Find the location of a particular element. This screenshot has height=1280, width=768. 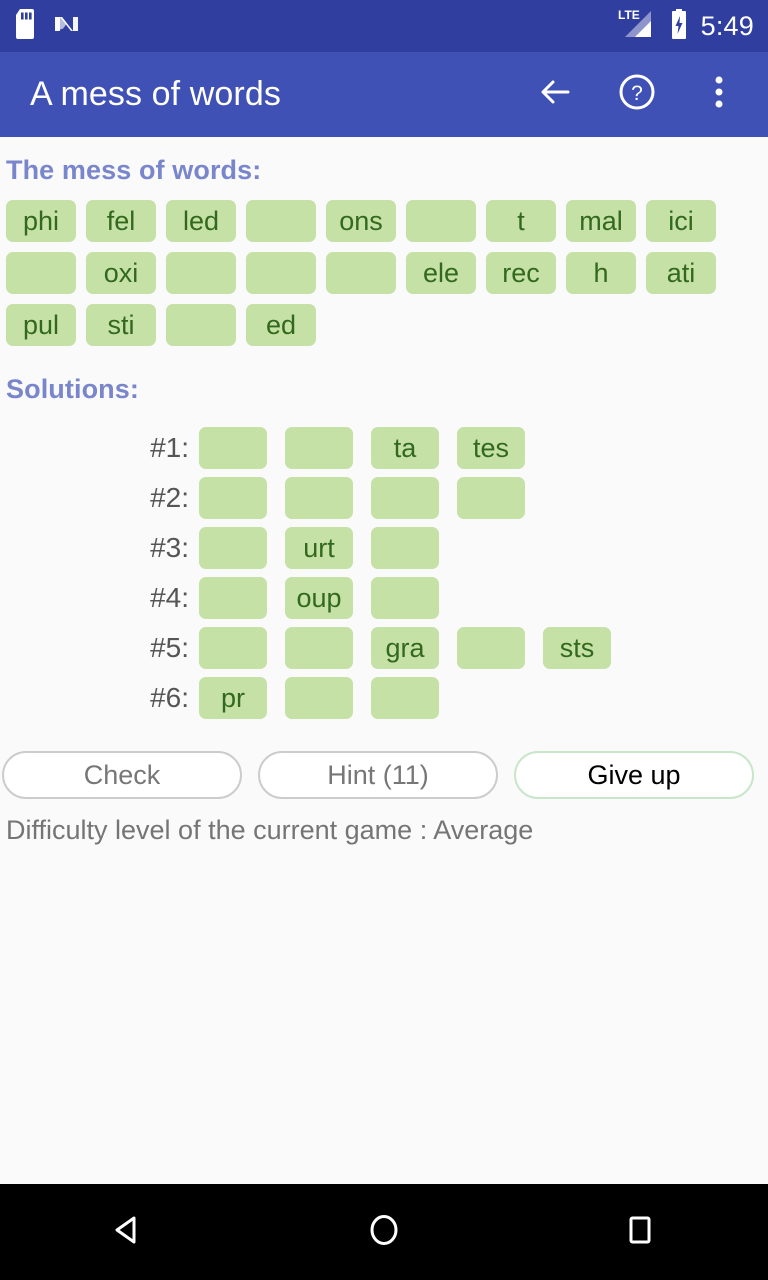

square-icon is located at coordinates (640, 1232).